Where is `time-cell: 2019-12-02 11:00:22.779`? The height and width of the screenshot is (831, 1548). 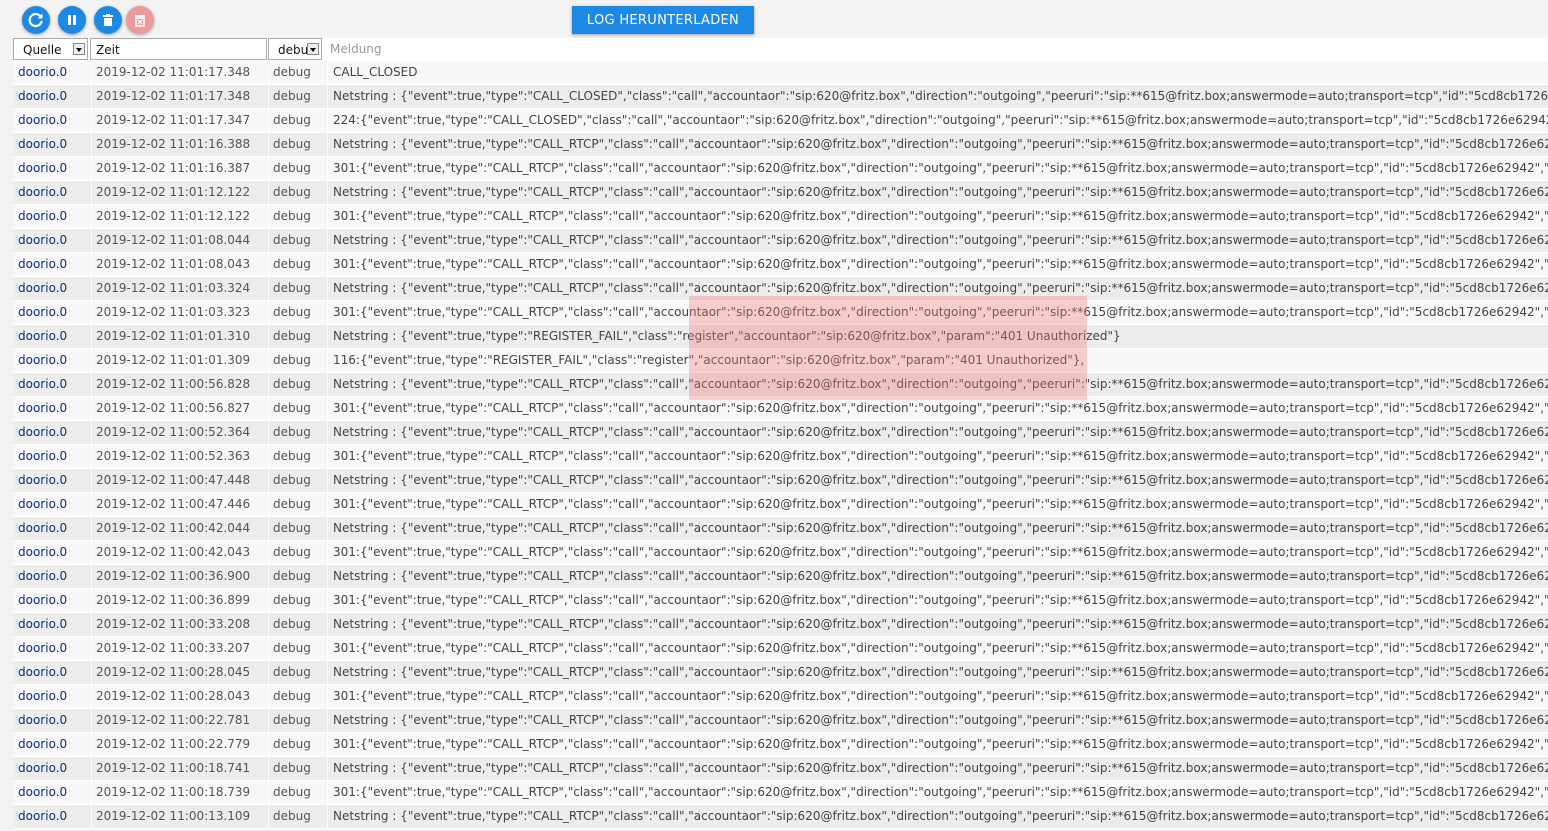
time-cell: 2019-12-02 11:00:22.779 is located at coordinates (181, 744).